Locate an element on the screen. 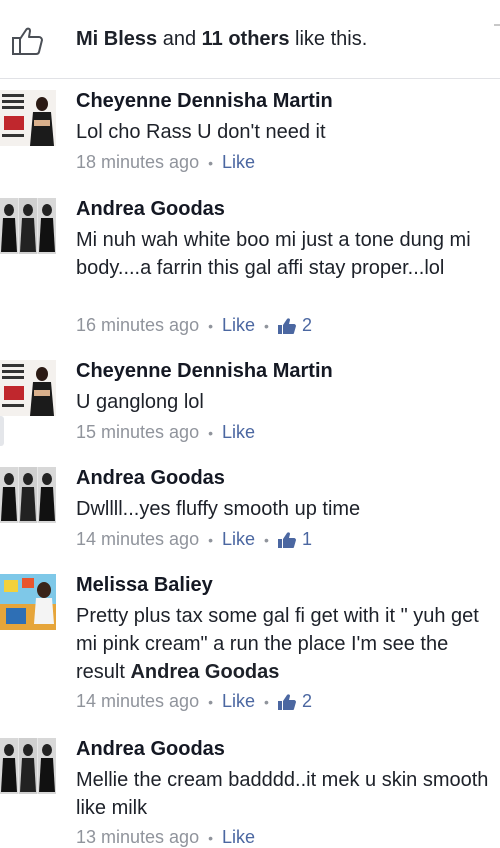 This screenshot has width=500, height=848. comment-meta: 14 minutes ago • Like • 2 is located at coordinates (194, 701).